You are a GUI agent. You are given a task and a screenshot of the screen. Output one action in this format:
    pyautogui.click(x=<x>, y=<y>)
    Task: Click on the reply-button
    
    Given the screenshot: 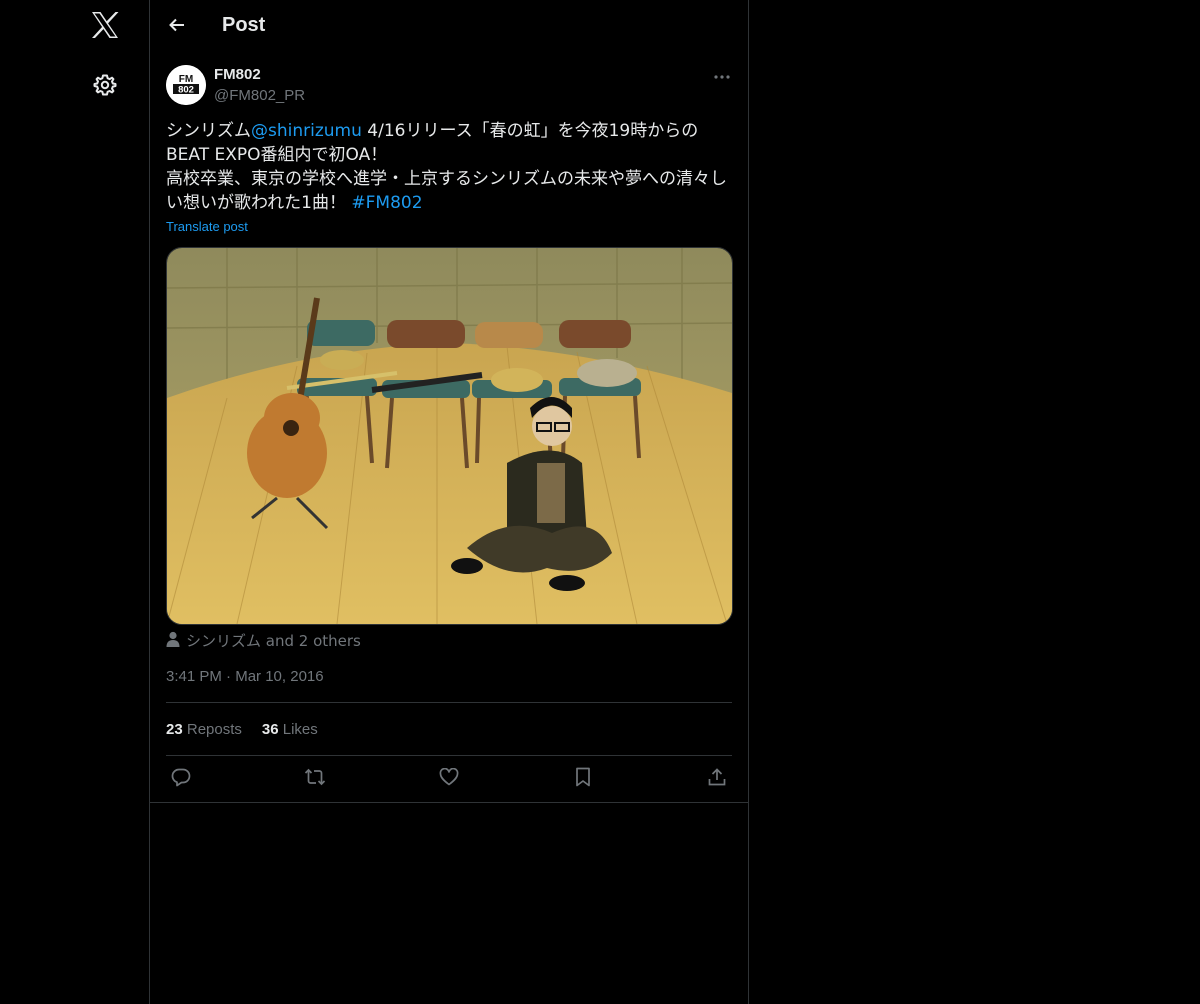 What is the action you would take?
    pyautogui.click(x=181, y=779)
    